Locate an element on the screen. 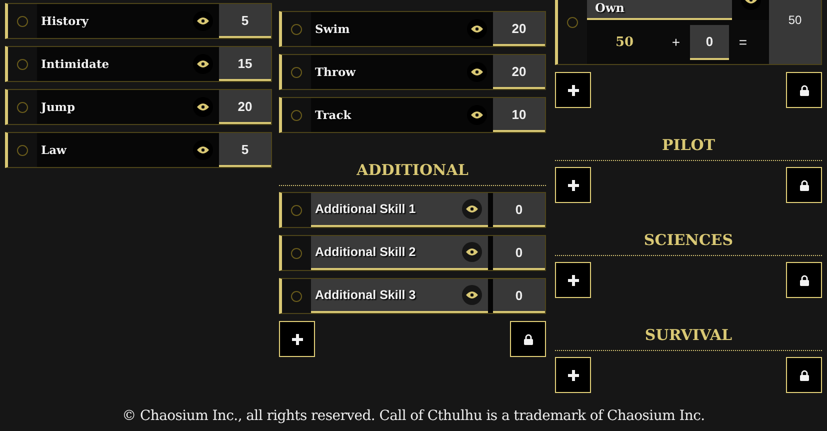  skill-name: Intimidate is located at coordinates (75, 64).